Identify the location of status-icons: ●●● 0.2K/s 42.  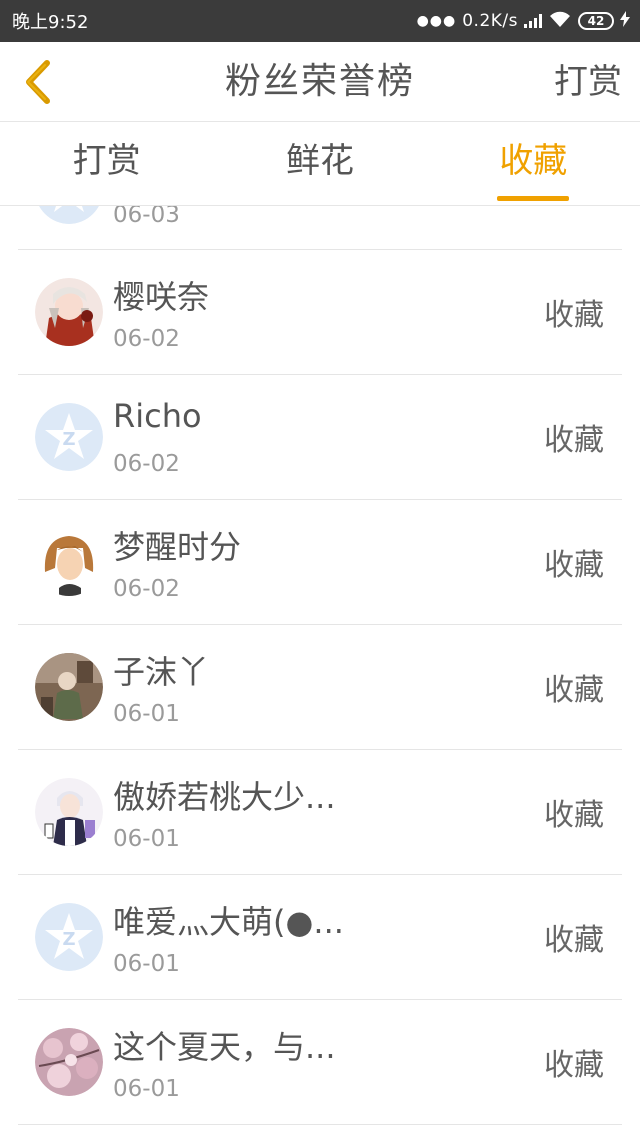
(523, 21).